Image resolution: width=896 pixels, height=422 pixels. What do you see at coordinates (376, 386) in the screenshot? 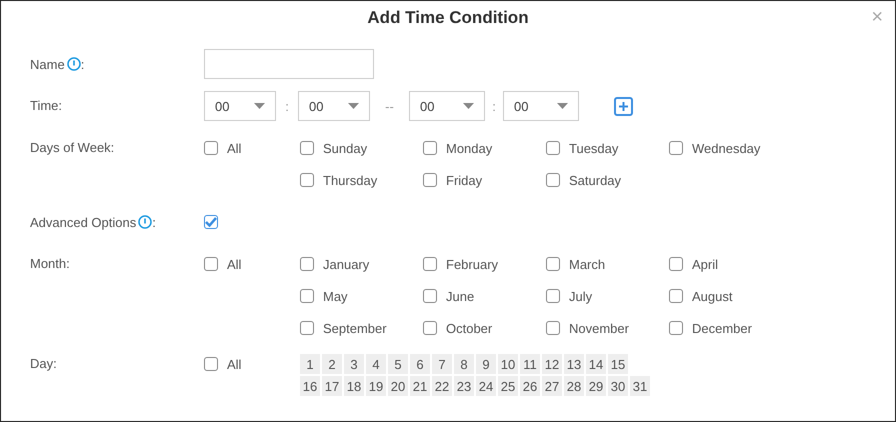
I see `day-button: 19` at bounding box center [376, 386].